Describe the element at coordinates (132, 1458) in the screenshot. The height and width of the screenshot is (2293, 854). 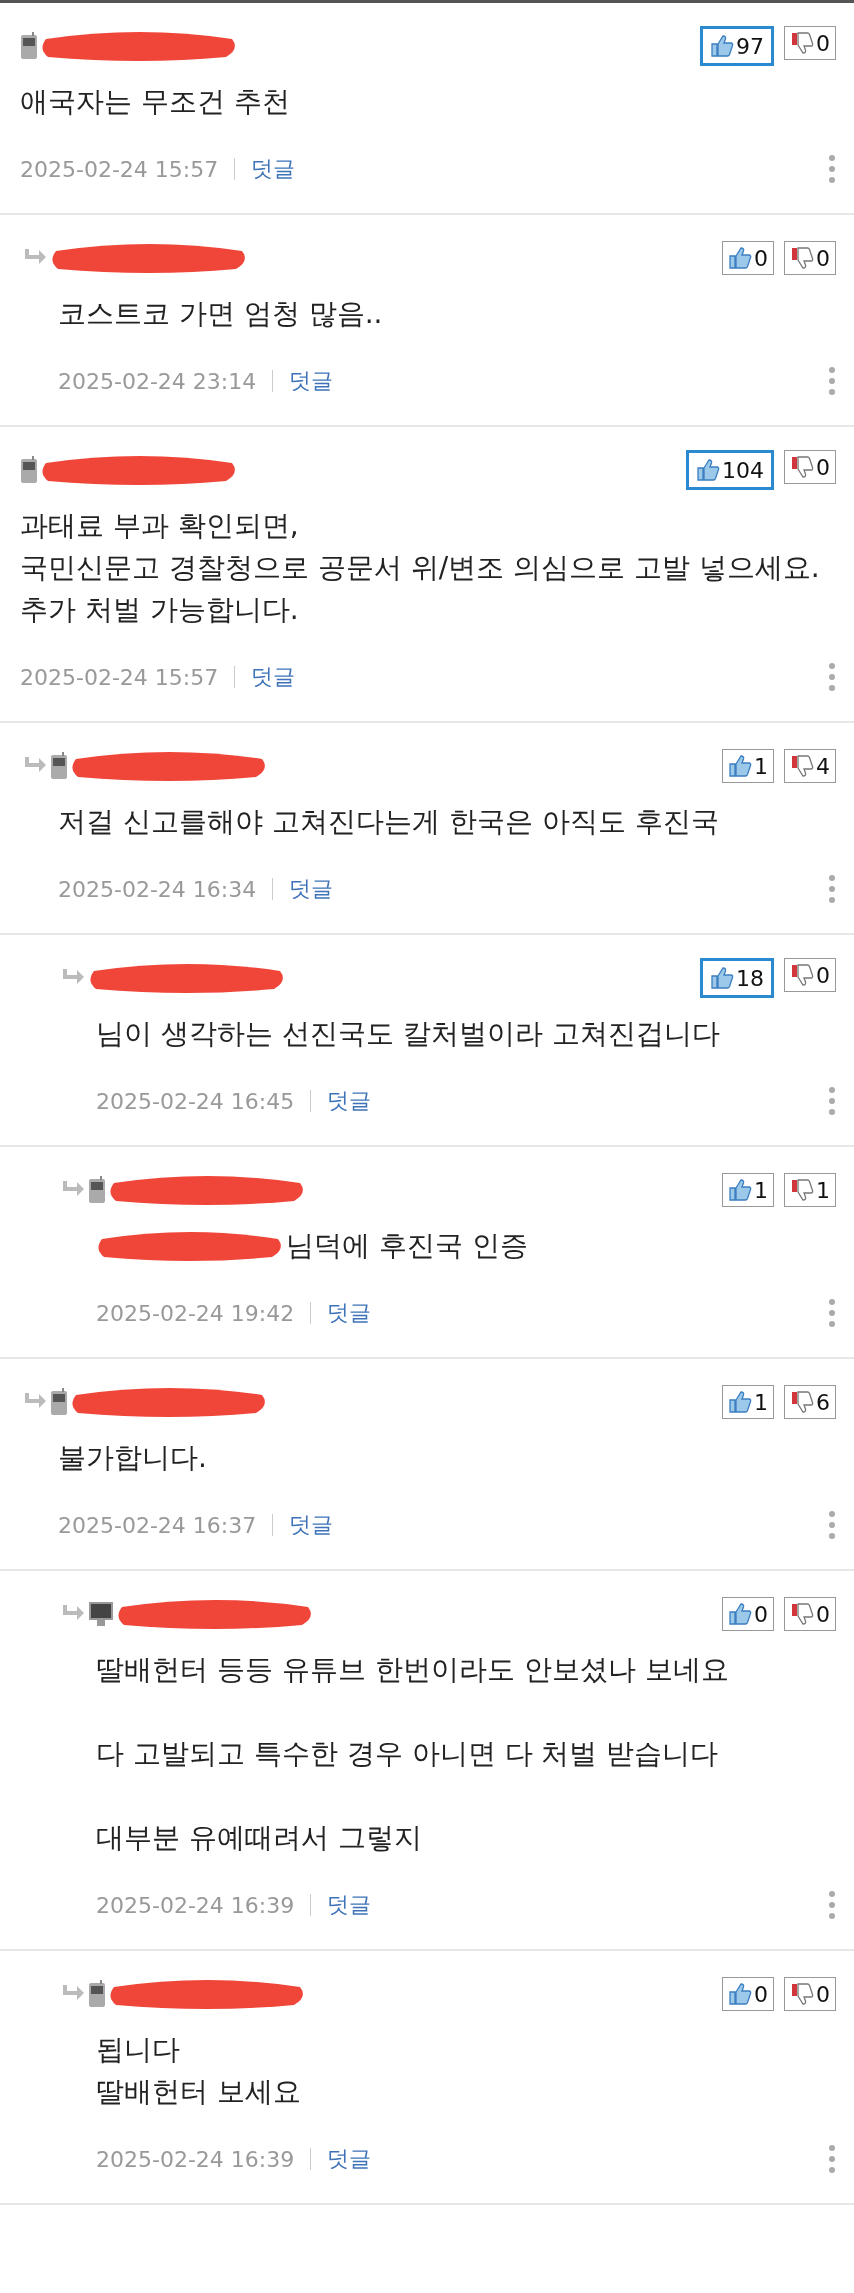
I see `comment-text: 불가합니다.` at that location.